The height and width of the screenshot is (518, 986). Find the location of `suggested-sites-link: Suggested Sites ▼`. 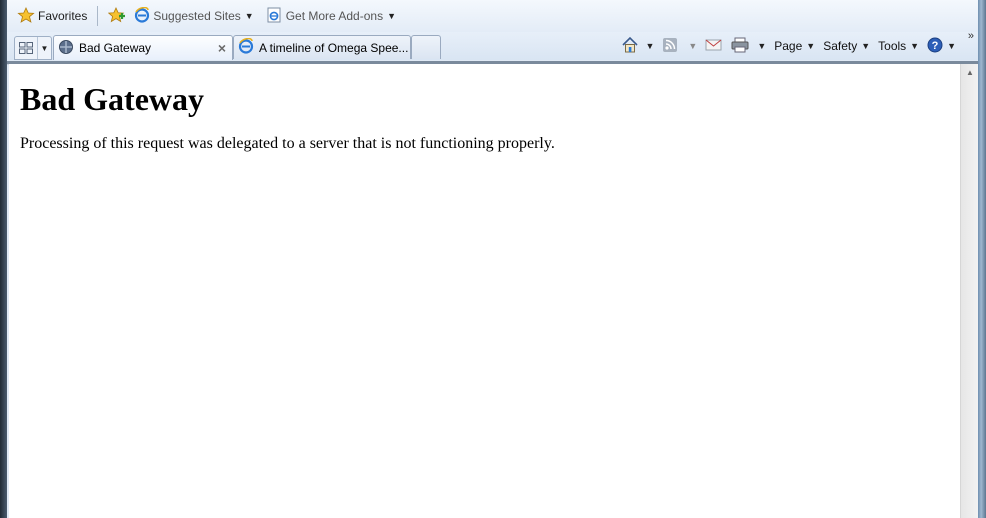

suggested-sites-link: Suggested Sites ▼ is located at coordinates (193, 16).